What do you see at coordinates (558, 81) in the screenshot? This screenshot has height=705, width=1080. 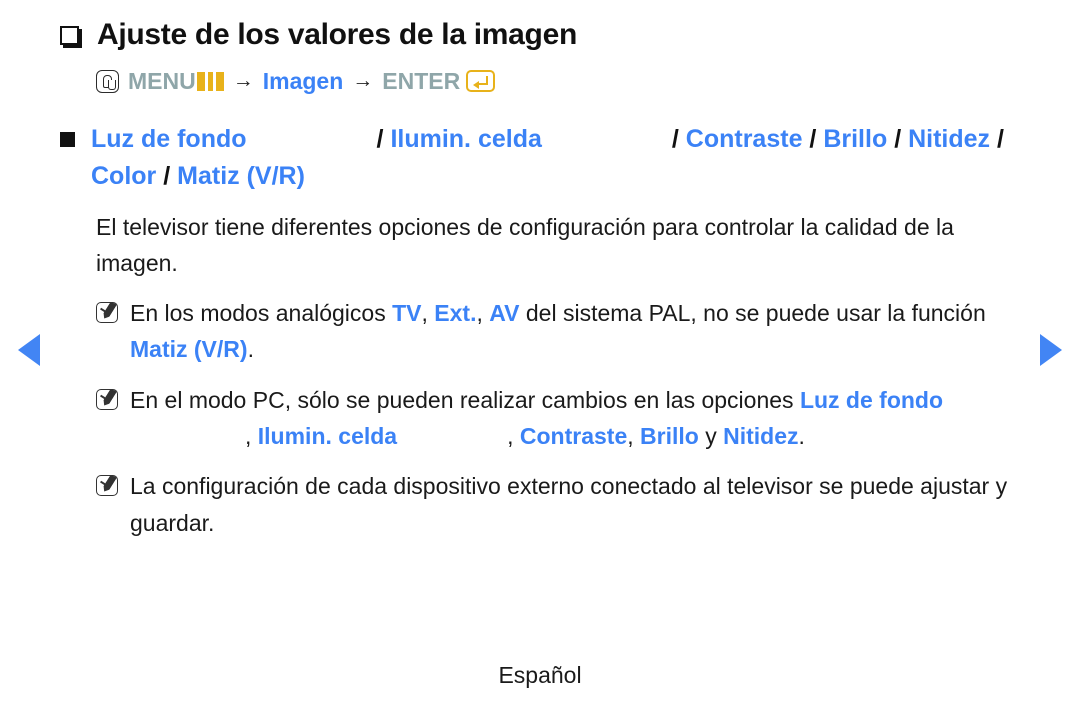 I see `menu-path: MENU → Imagen → ENTER` at bounding box center [558, 81].